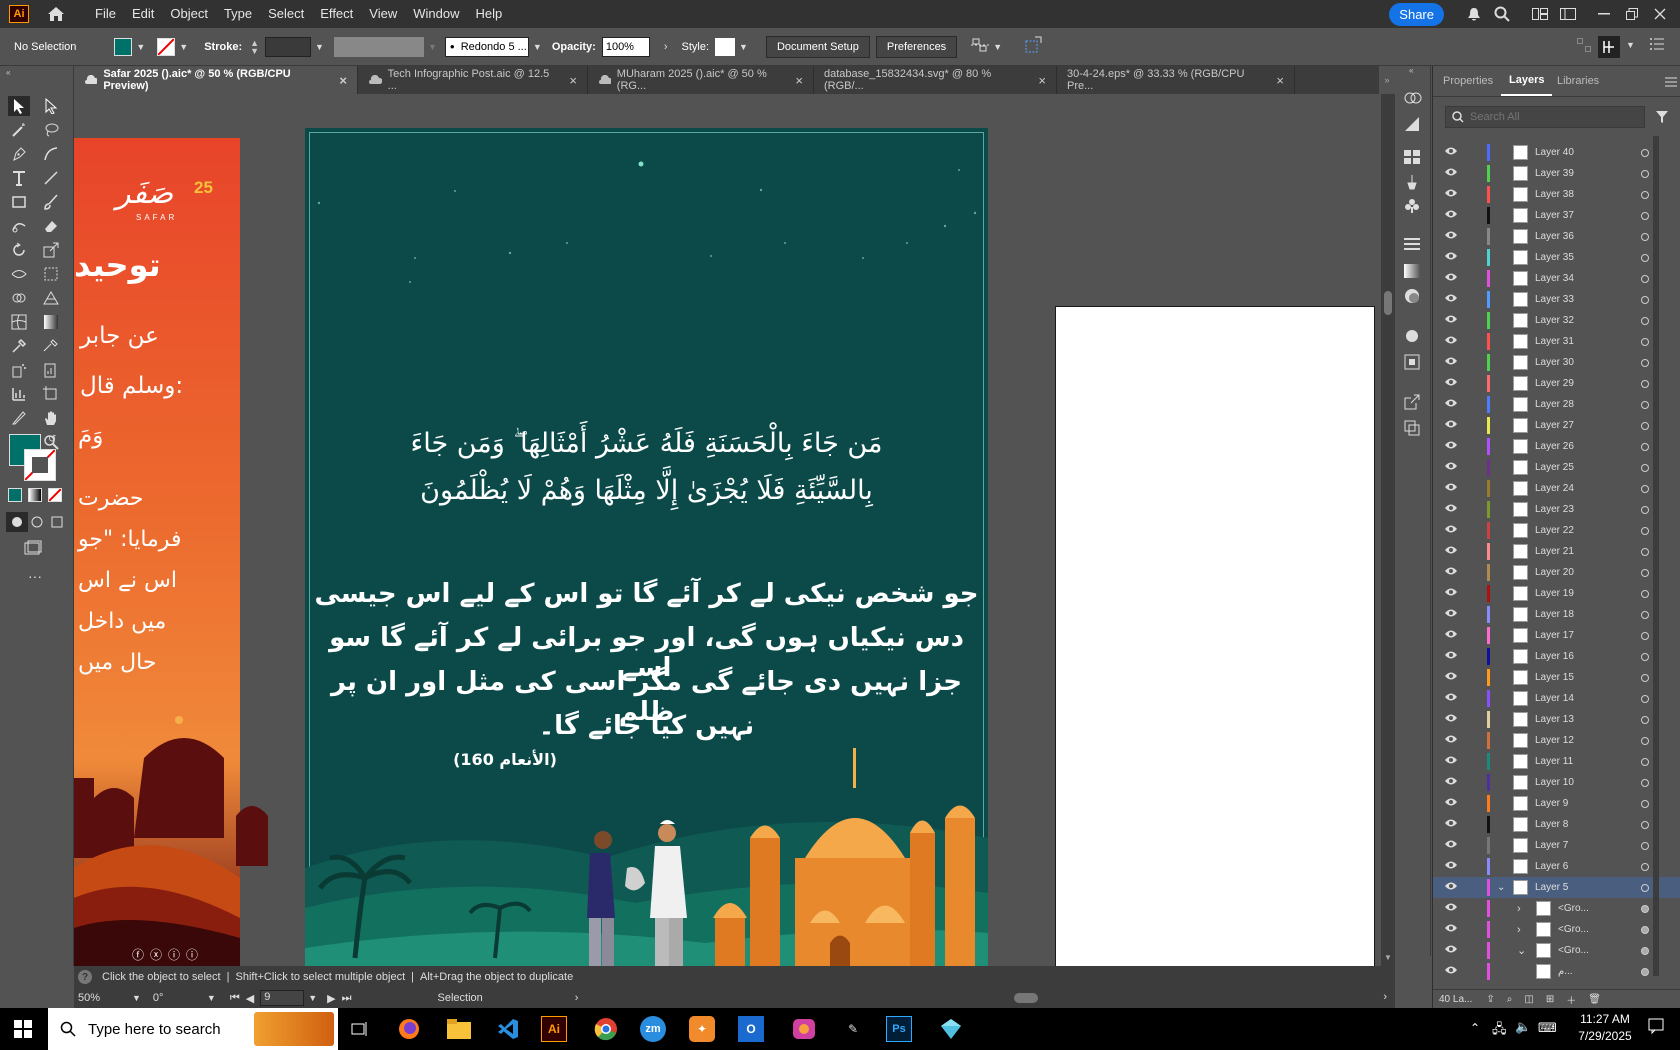 The height and width of the screenshot is (1050, 1680). What do you see at coordinates (1474, 14) in the screenshot?
I see `bell-icon` at bounding box center [1474, 14].